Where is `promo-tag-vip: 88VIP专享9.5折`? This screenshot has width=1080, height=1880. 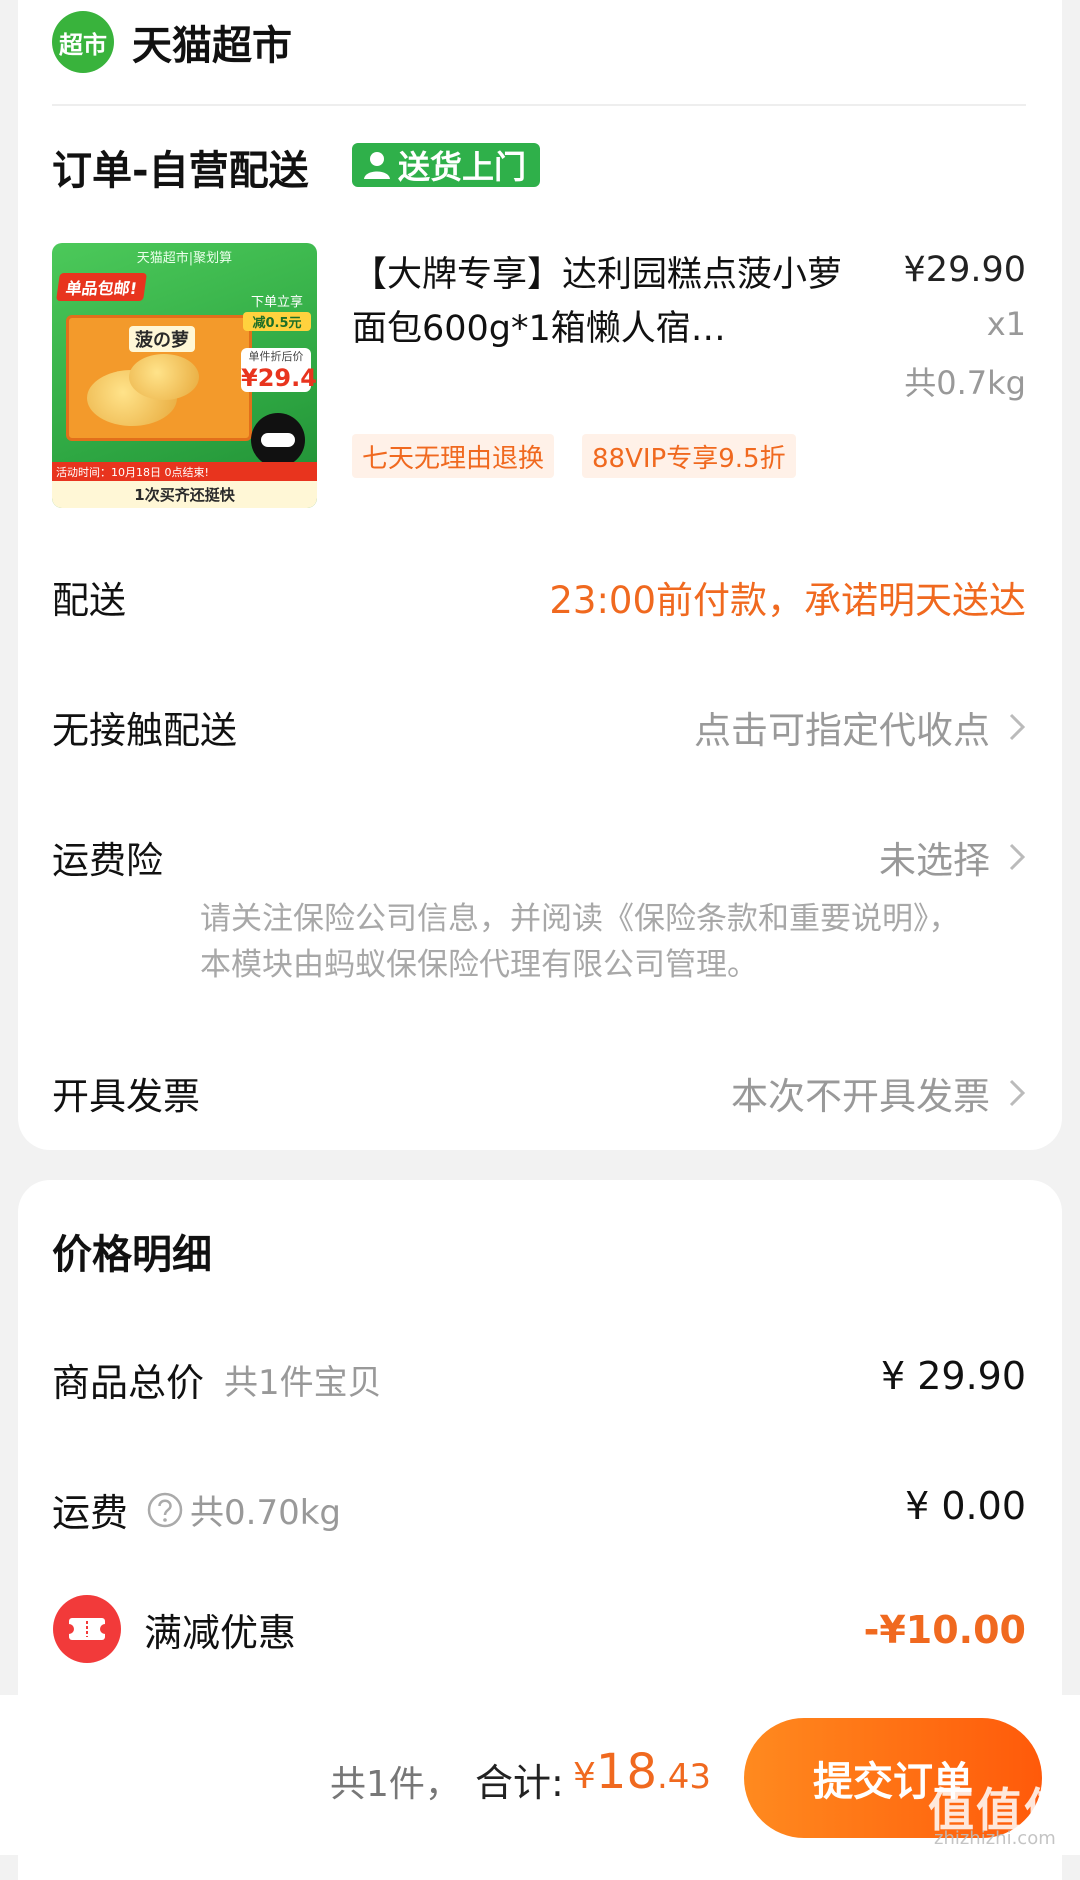 promo-tag-vip: 88VIP专享9.5折 is located at coordinates (689, 456).